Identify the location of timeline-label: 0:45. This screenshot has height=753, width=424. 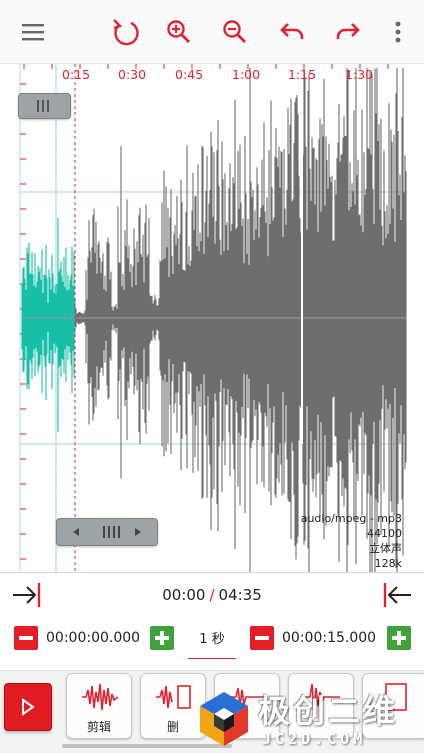
(189, 74).